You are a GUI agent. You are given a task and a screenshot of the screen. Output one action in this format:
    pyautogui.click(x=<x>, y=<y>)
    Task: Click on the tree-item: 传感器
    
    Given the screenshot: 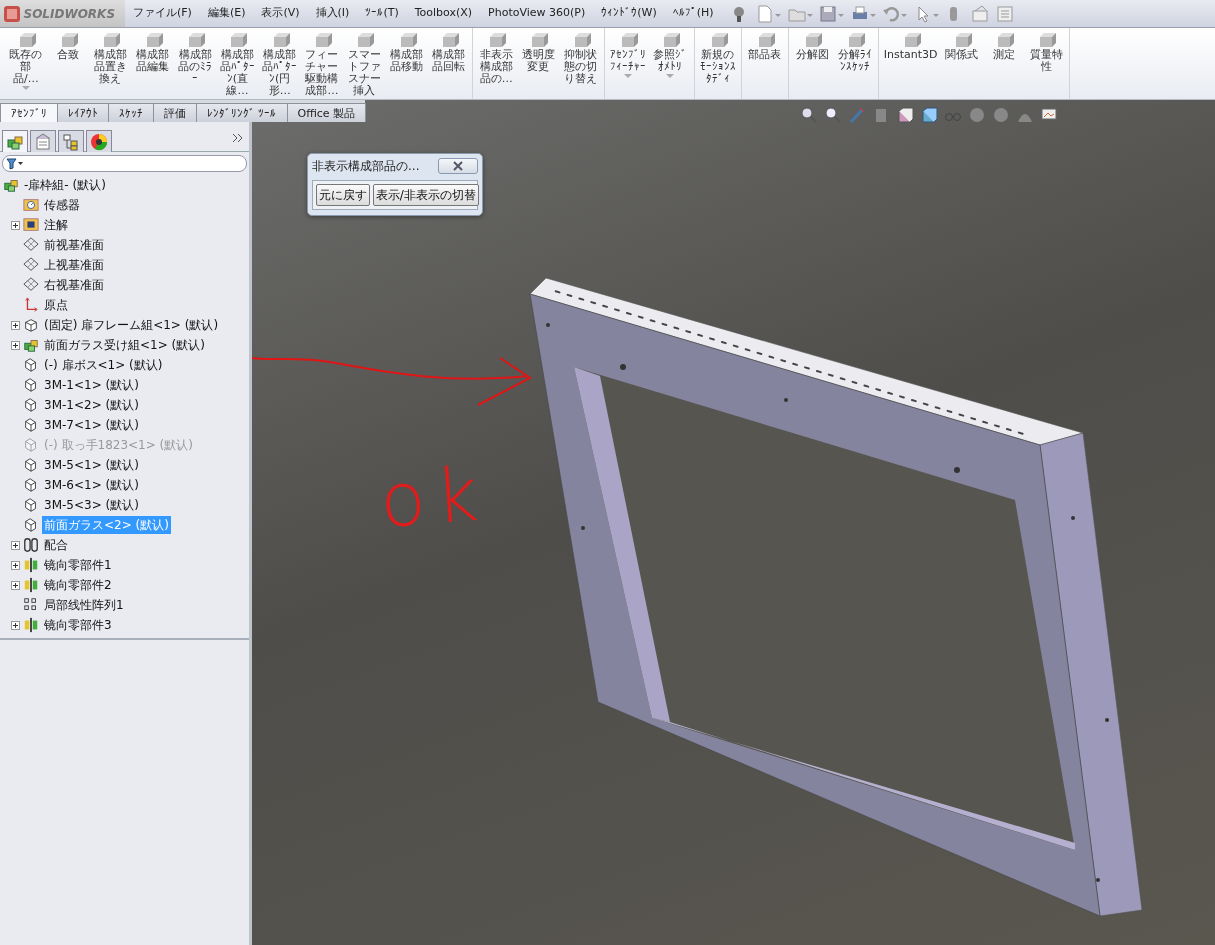 What is the action you would take?
    pyautogui.click(x=62, y=205)
    